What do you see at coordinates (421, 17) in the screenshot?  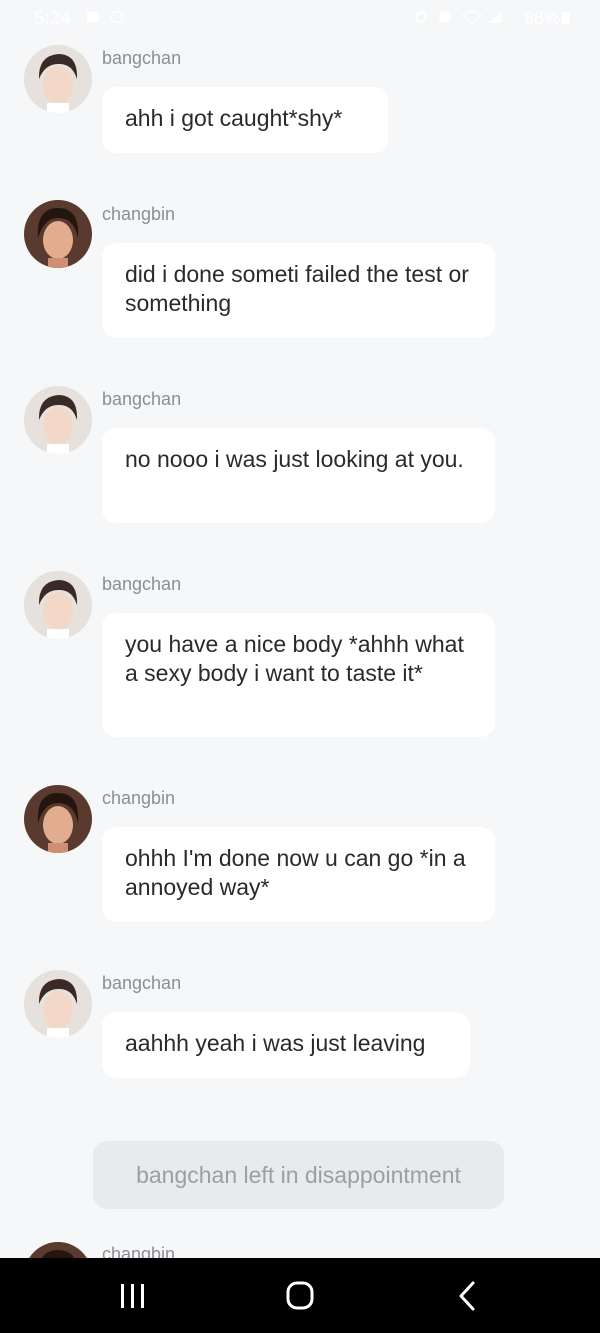 I see `alarm-icon` at bounding box center [421, 17].